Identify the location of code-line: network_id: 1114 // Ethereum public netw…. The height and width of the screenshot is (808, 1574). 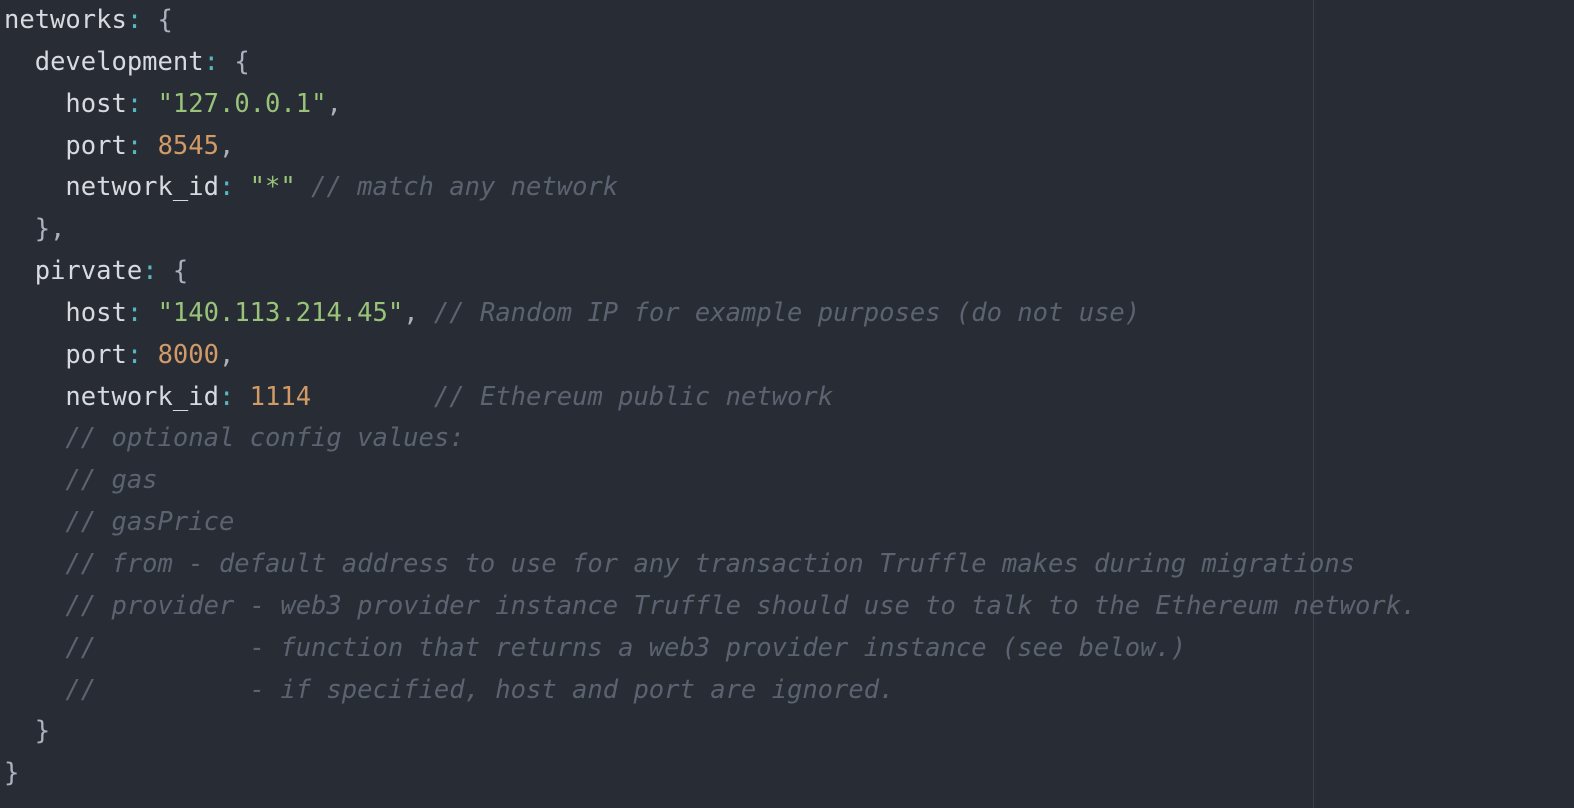
(710, 398).